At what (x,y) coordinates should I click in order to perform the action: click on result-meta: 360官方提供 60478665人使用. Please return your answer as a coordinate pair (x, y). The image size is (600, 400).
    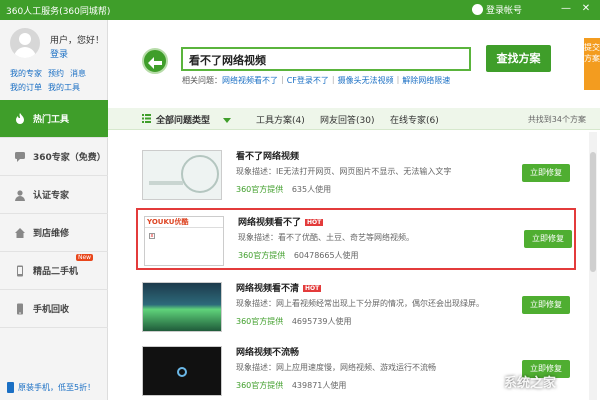
    Looking at the image, I should click on (298, 255).